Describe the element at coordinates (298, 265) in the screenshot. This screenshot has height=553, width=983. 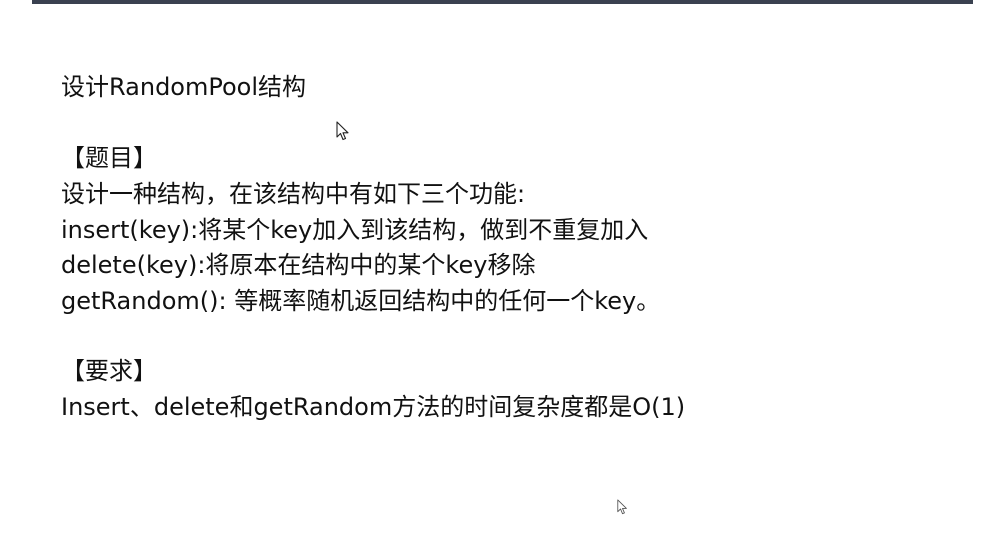
I see `problem-line-delete: delete(key):将原本在结构中的某个key移除` at that location.